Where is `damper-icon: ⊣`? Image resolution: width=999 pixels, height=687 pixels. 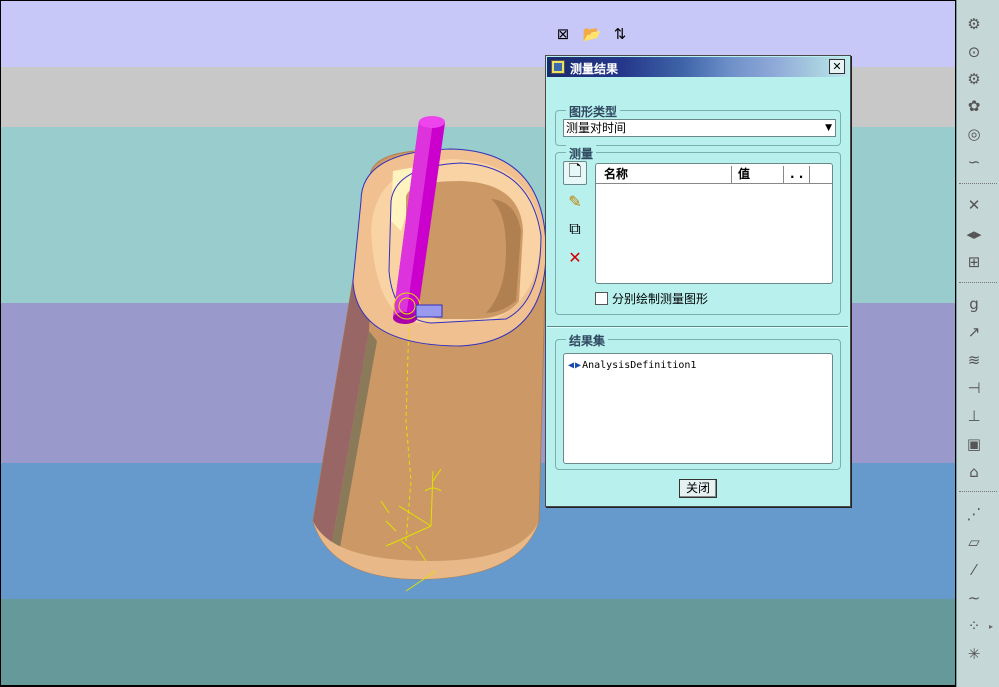
damper-icon: ⊣ is located at coordinates (974, 388).